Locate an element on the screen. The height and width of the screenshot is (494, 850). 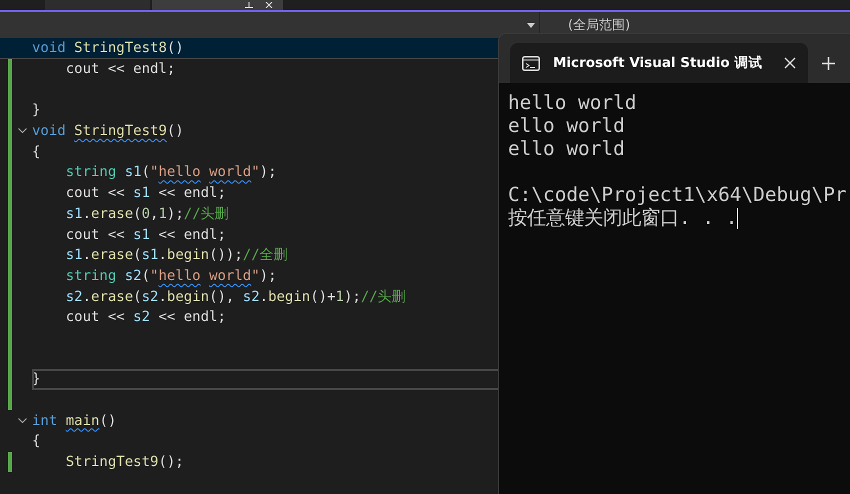
terminal-icon is located at coordinates (531, 63).